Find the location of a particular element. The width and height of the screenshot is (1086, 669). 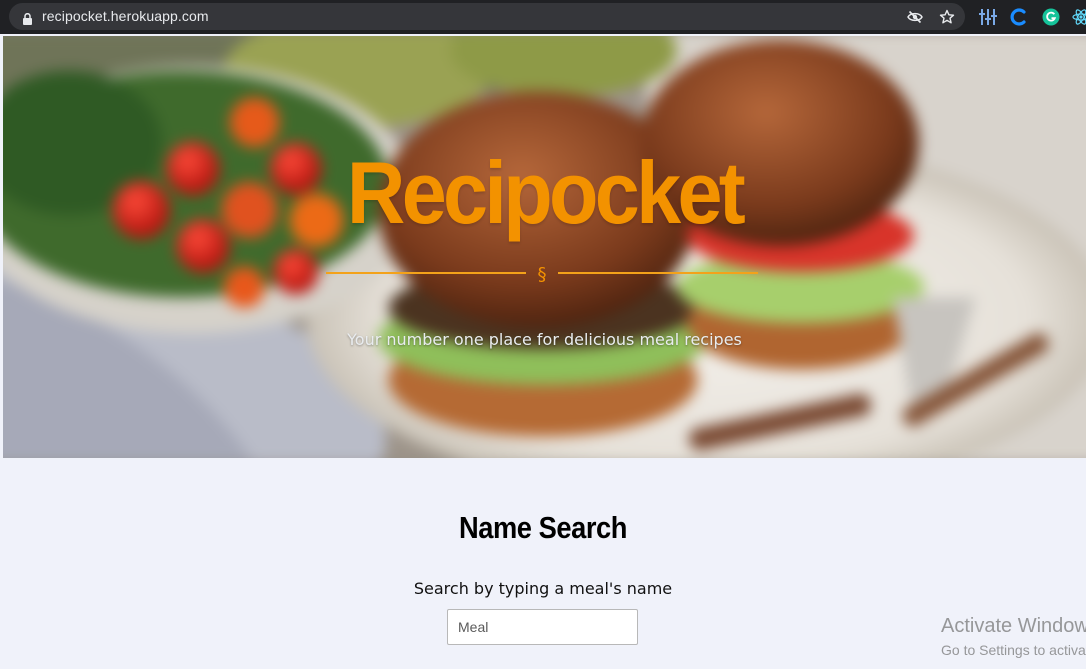

react-devtools-icon is located at coordinates (1079, 17).